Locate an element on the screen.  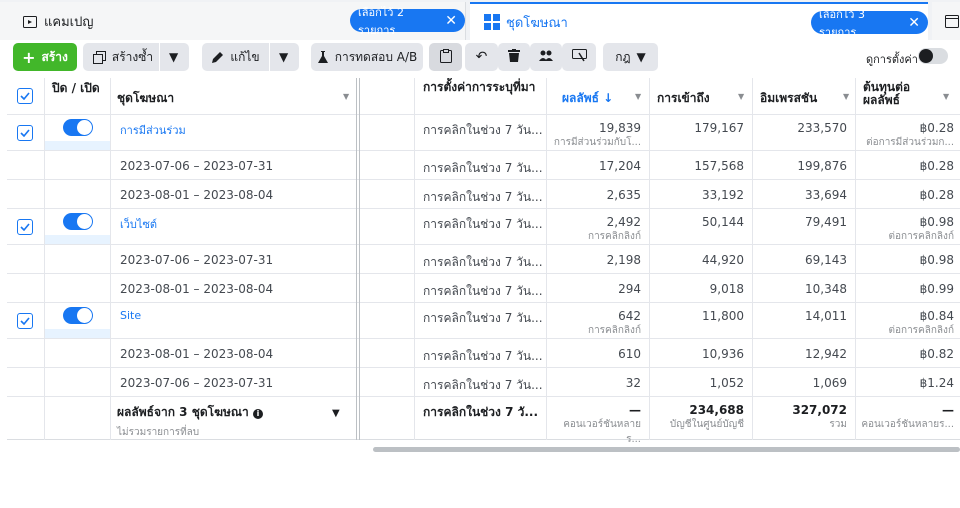
cost-value: ฿0.98 is located at coordinates (936, 222).